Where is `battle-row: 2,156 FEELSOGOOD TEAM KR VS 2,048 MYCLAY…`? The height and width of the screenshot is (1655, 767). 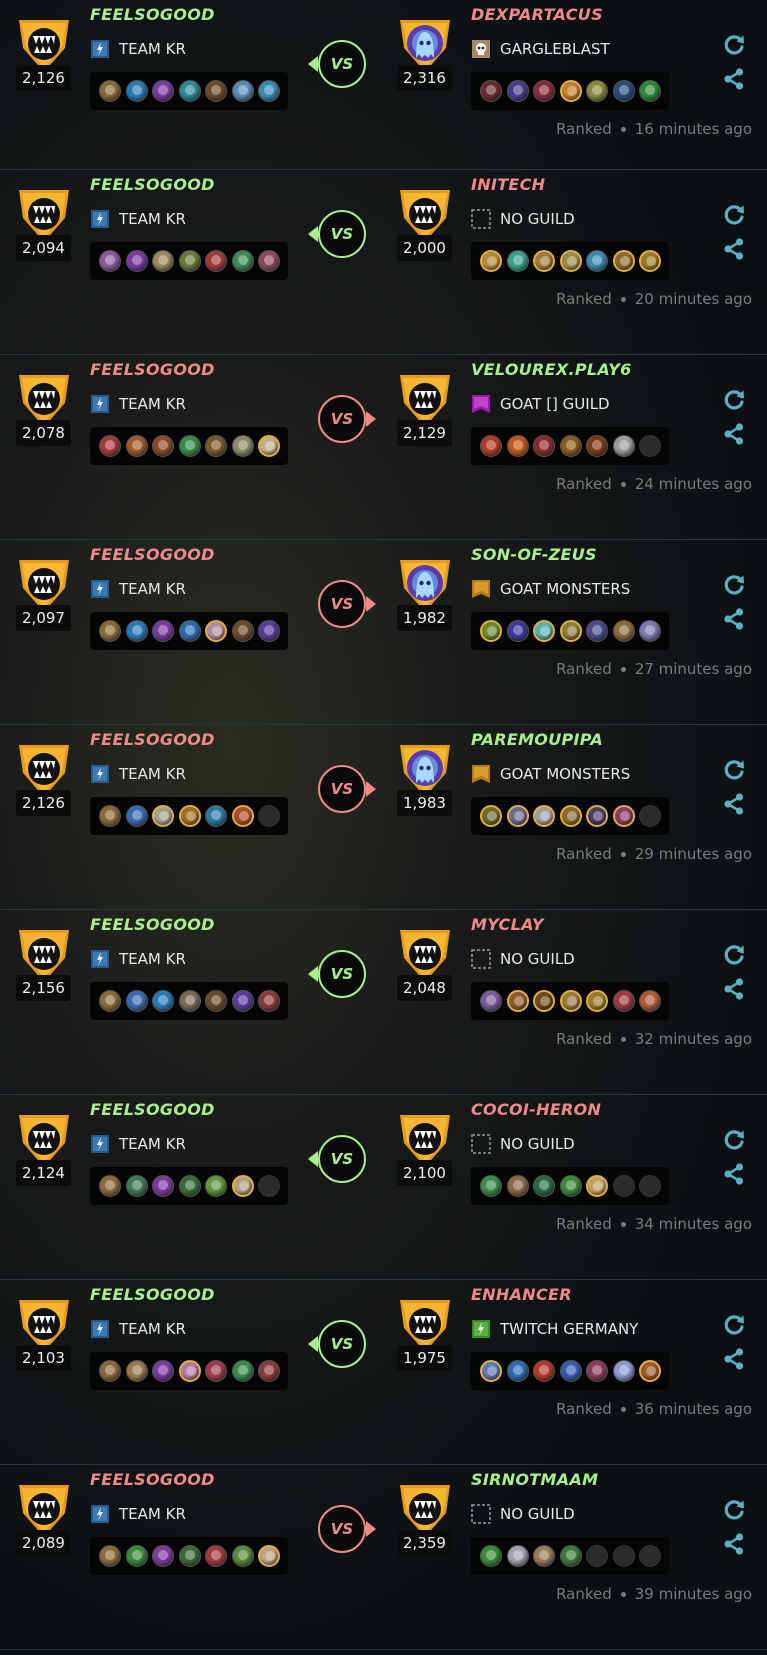
battle-row: 2,156 FEELSOGOOD TEAM KR VS 2,048 MYCLAY… is located at coordinates (383, 1002).